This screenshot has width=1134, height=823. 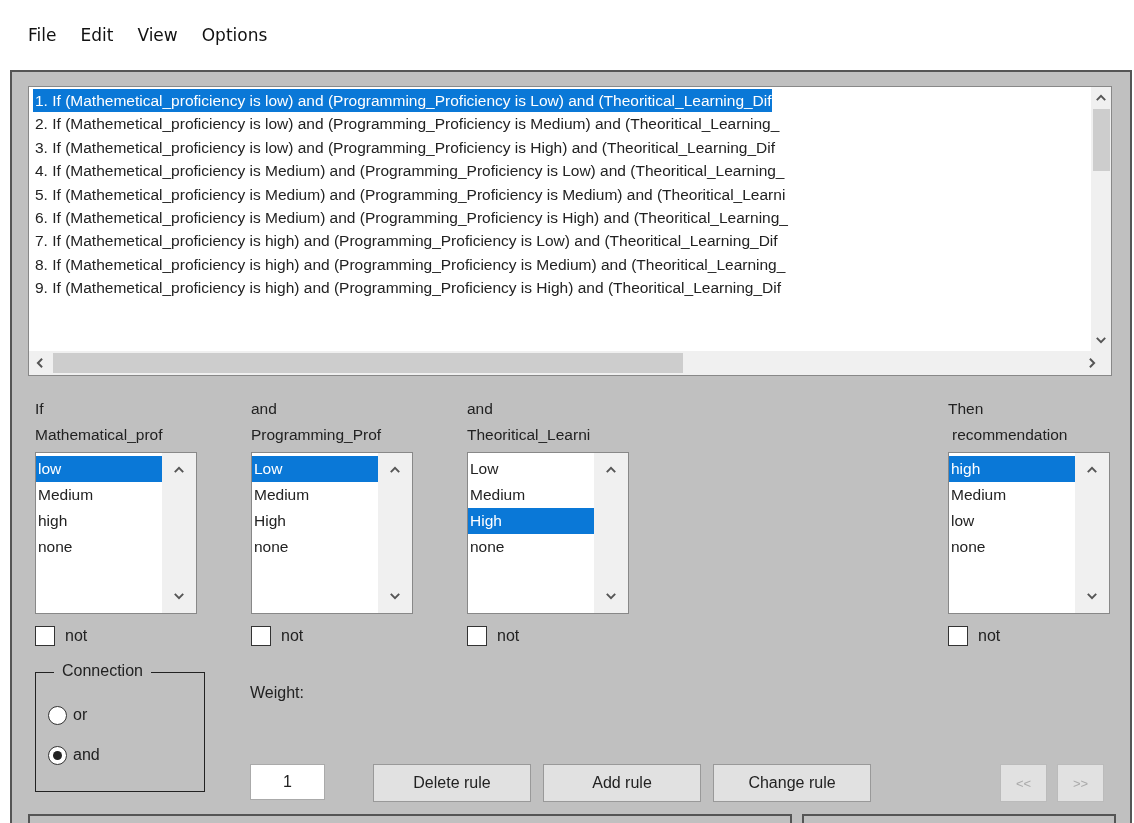 What do you see at coordinates (1010, 435) in the screenshot?
I see `variable-name: recommendation` at bounding box center [1010, 435].